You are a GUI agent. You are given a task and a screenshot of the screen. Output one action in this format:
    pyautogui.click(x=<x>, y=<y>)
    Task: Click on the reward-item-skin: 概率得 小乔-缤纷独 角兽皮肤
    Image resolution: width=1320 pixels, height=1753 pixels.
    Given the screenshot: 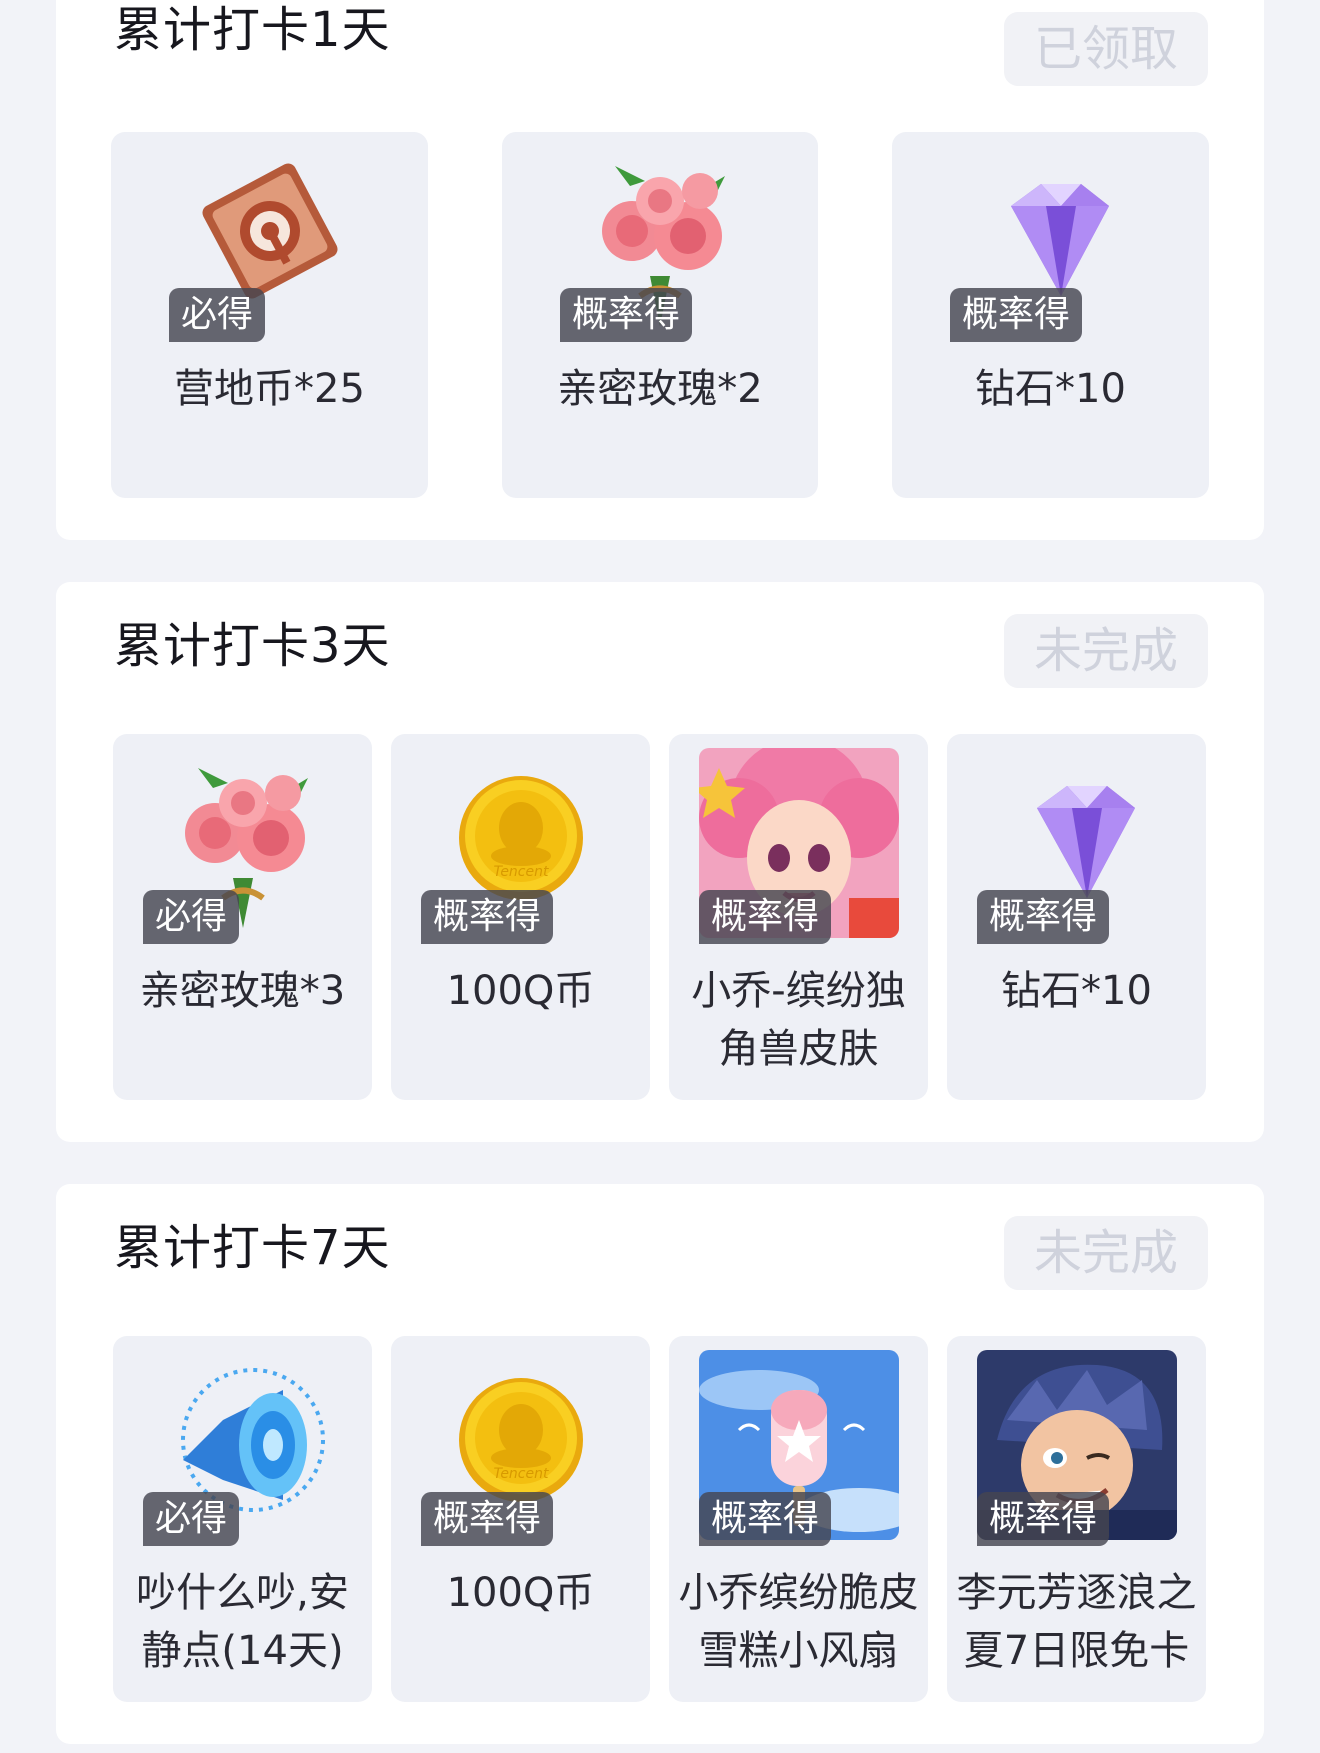 What is the action you would take?
    pyautogui.click(x=798, y=917)
    